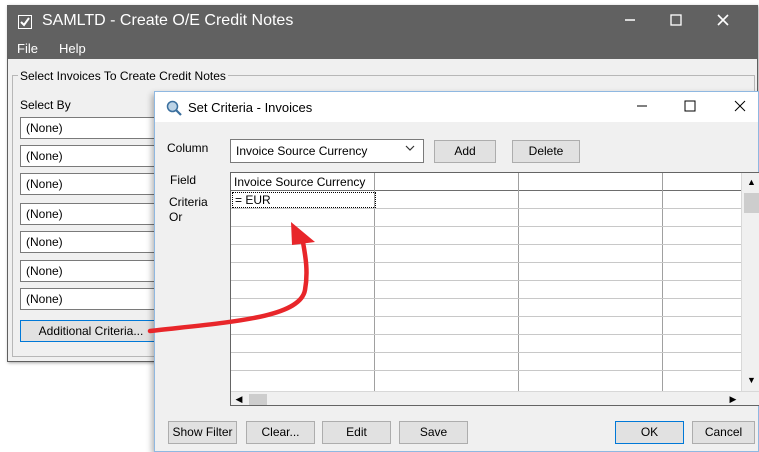  What do you see at coordinates (302, 151) in the screenshot?
I see `column-select-value: Invoice Source Currency` at bounding box center [302, 151].